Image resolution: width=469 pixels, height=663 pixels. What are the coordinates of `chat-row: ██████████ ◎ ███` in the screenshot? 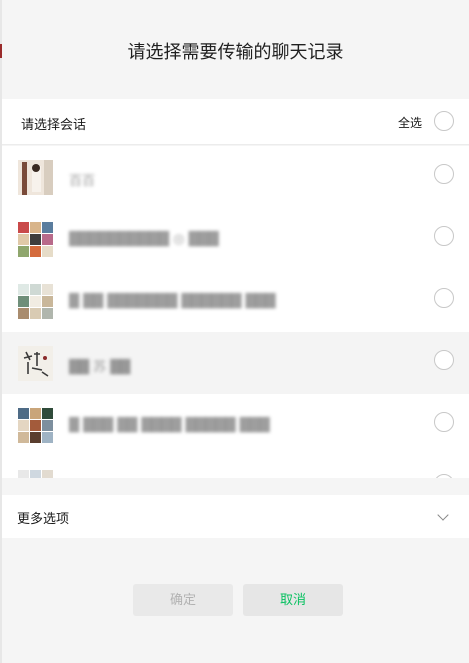 It's located at (235, 239).